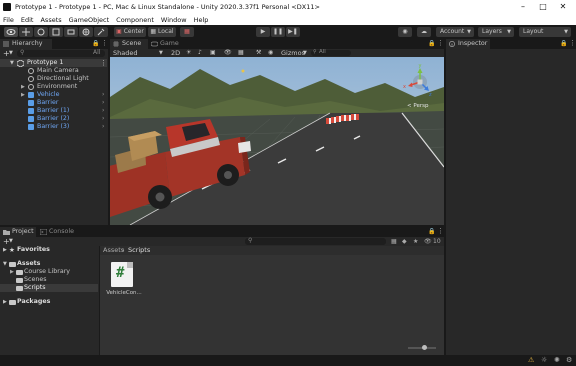  What do you see at coordinates (315, 241) in the screenshot?
I see `project-search-input: ⚲` at bounding box center [315, 241].